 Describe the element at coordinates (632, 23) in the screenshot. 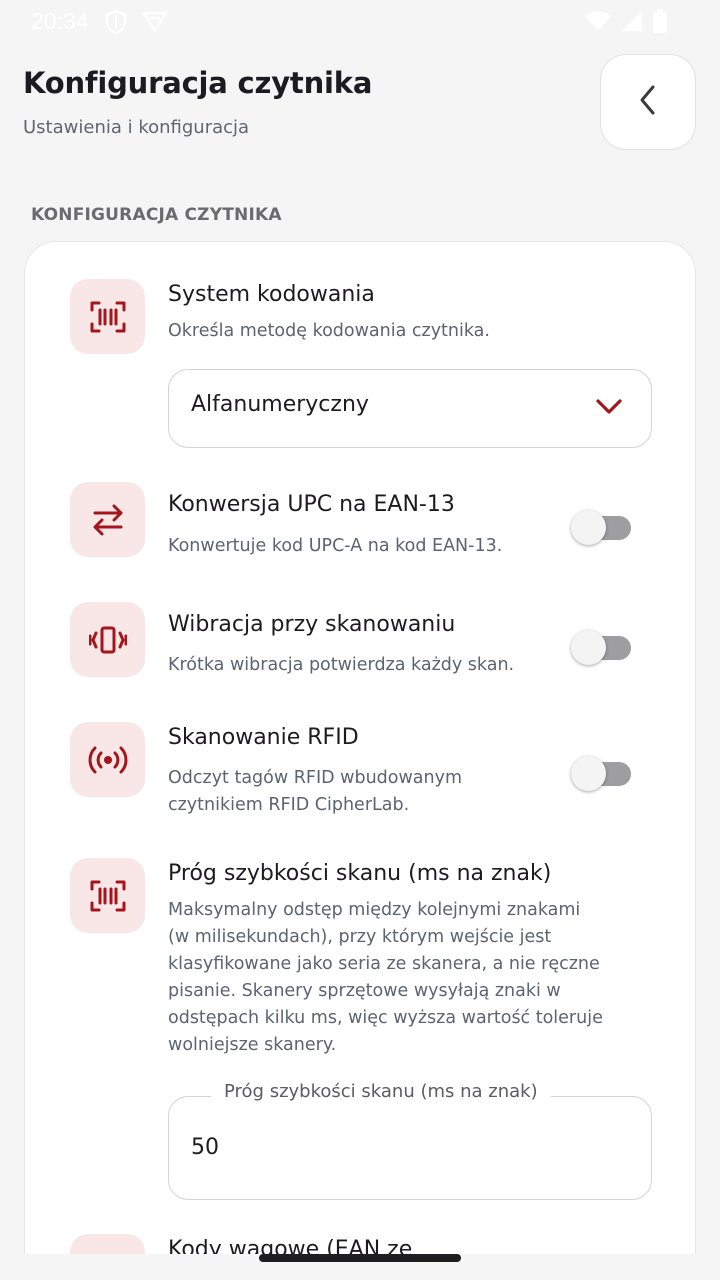

I see `signal-icon` at that location.